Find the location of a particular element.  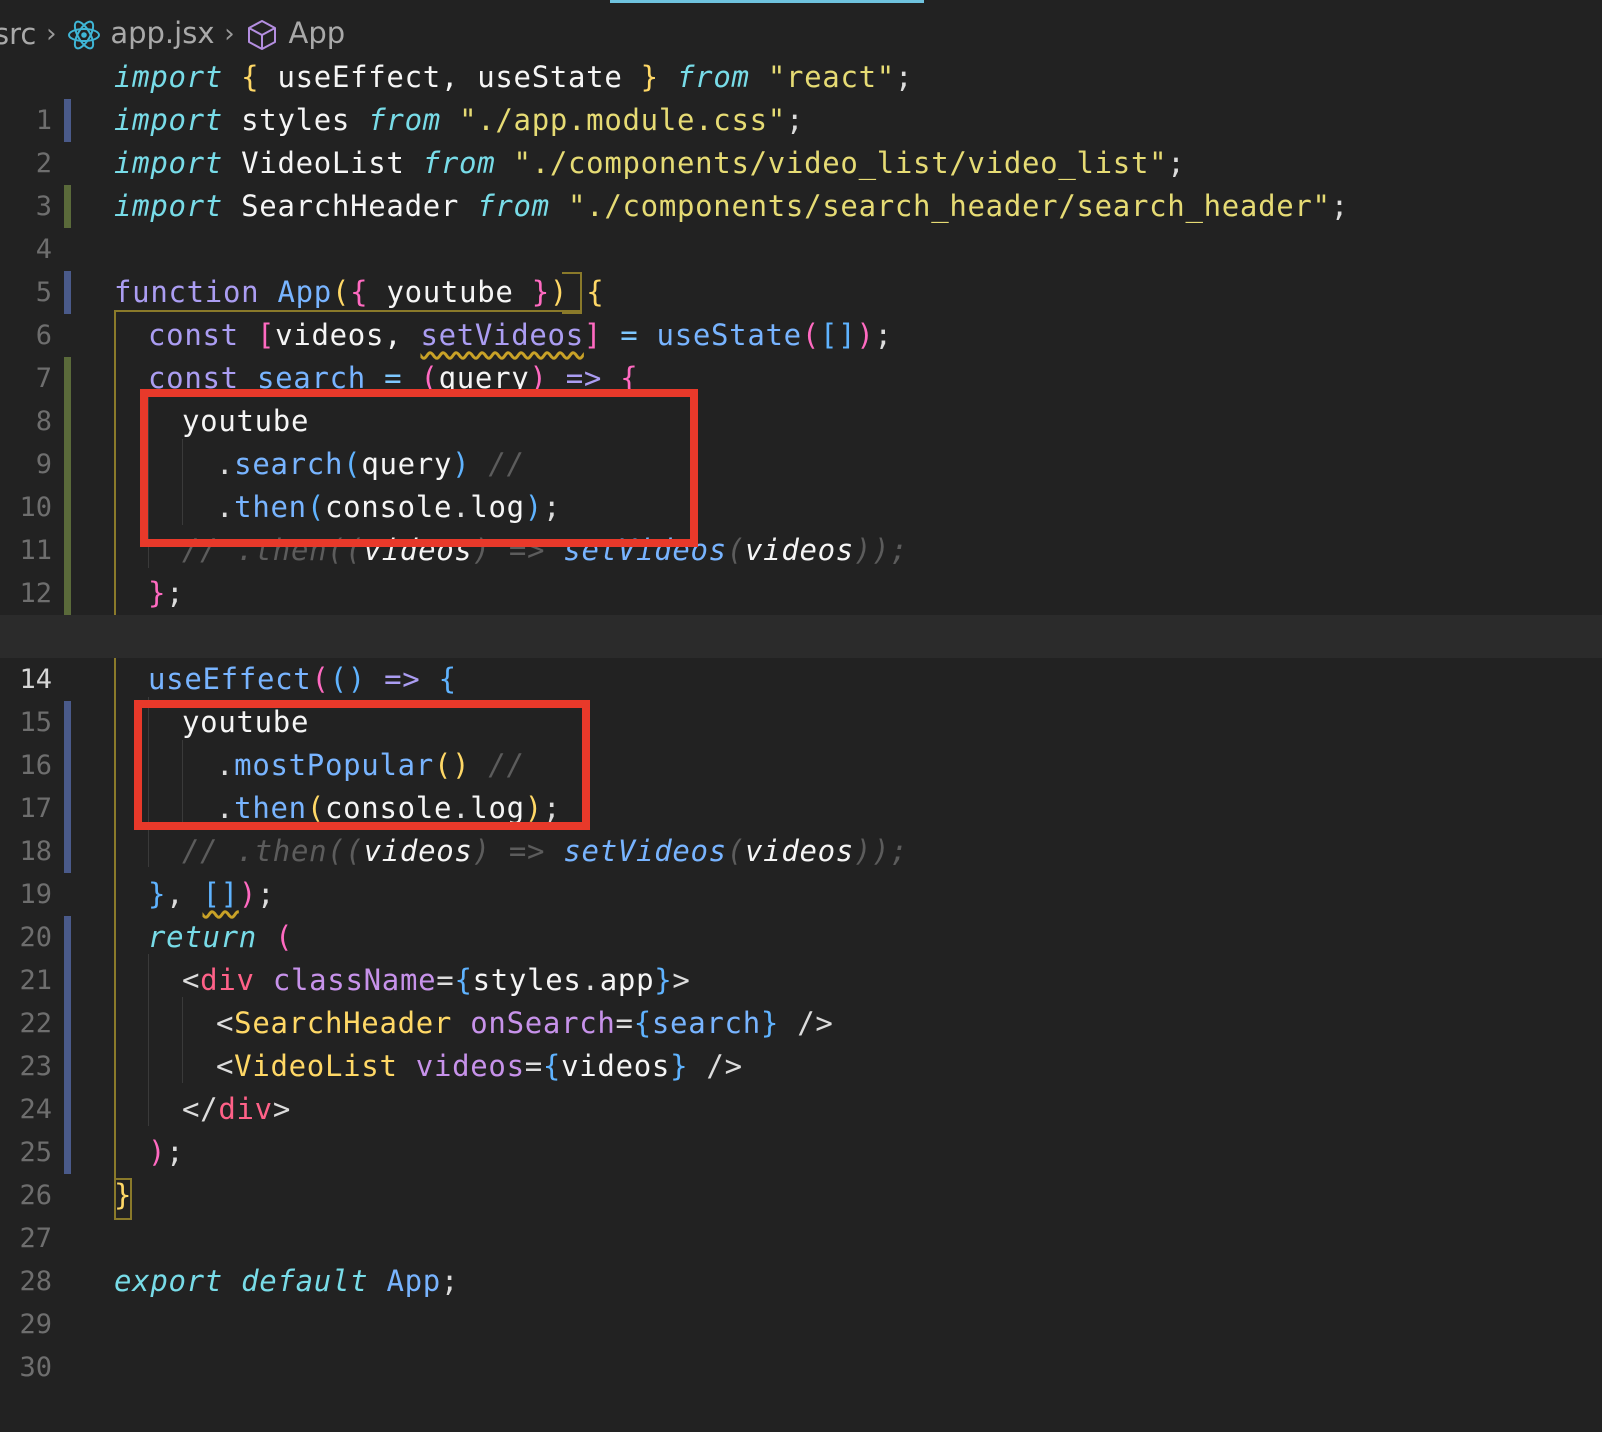

cube-icon is located at coordinates (262, 34).